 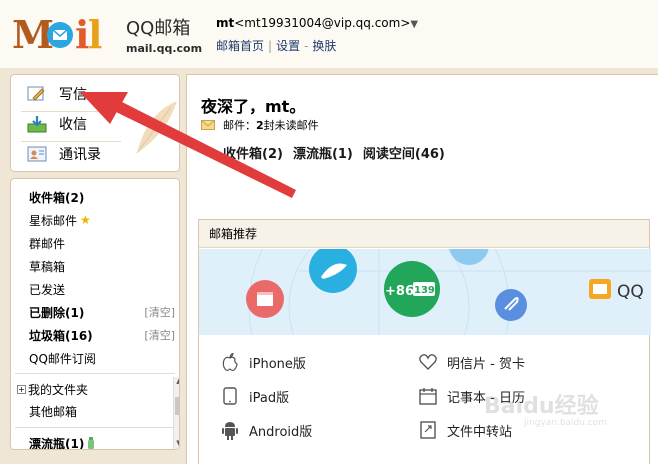 What do you see at coordinates (566, 423) in the screenshot?
I see `watermark-sub: jingyan.baidu.com` at bounding box center [566, 423].